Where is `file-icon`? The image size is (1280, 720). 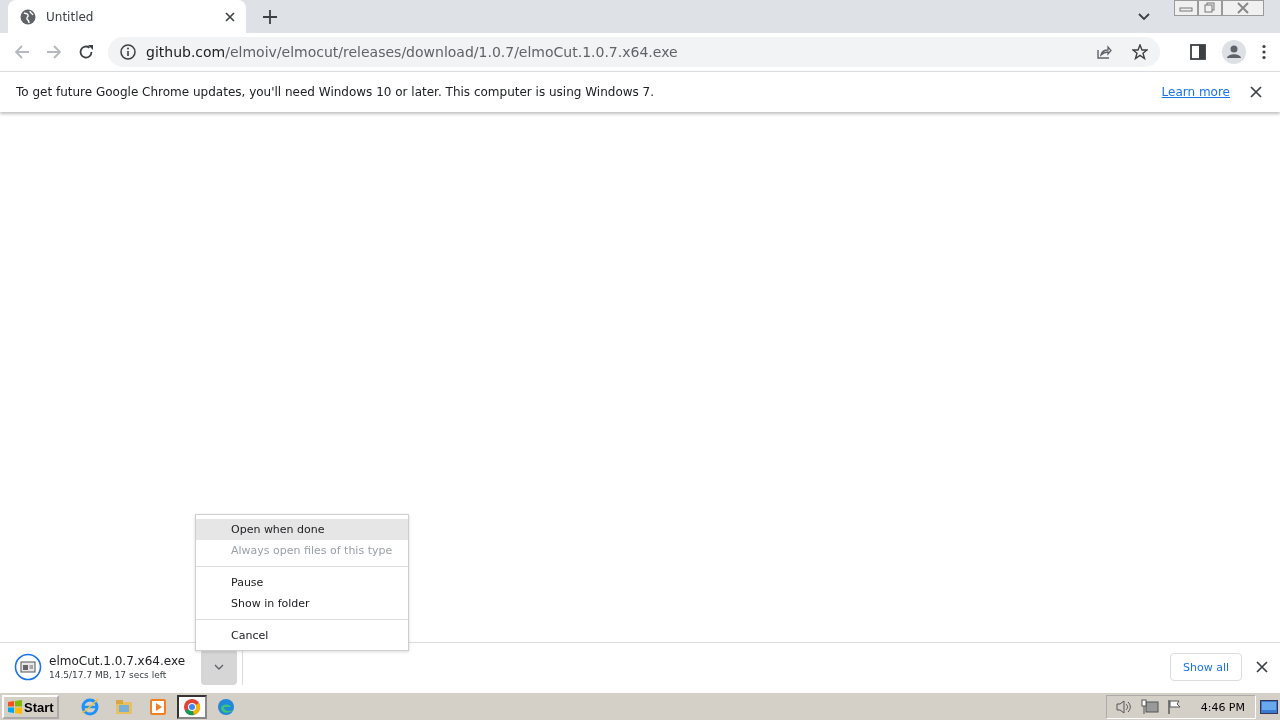
file-icon is located at coordinates (28, 667).